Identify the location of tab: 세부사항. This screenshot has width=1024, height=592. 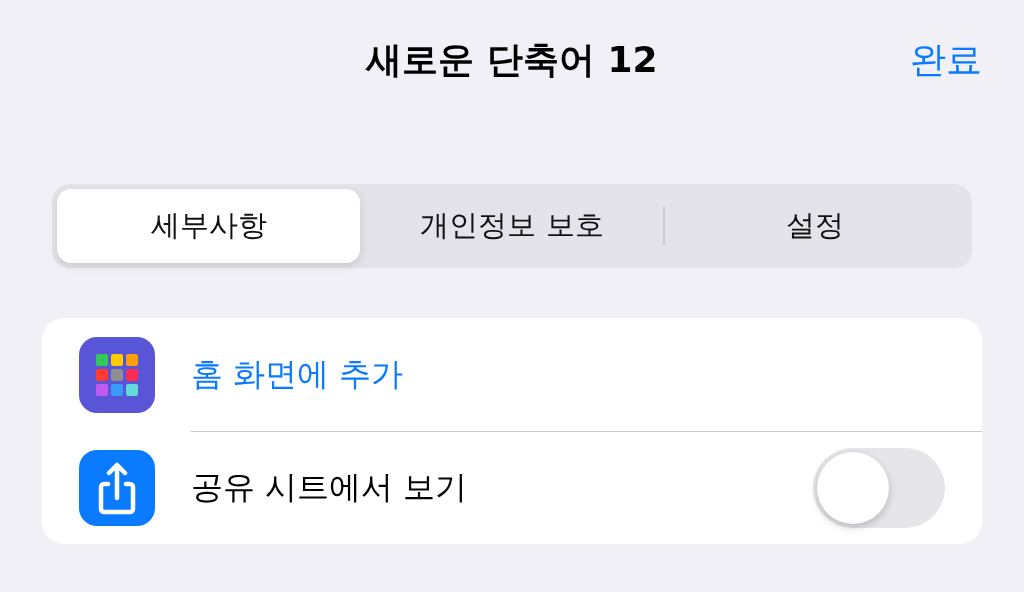
(209, 226).